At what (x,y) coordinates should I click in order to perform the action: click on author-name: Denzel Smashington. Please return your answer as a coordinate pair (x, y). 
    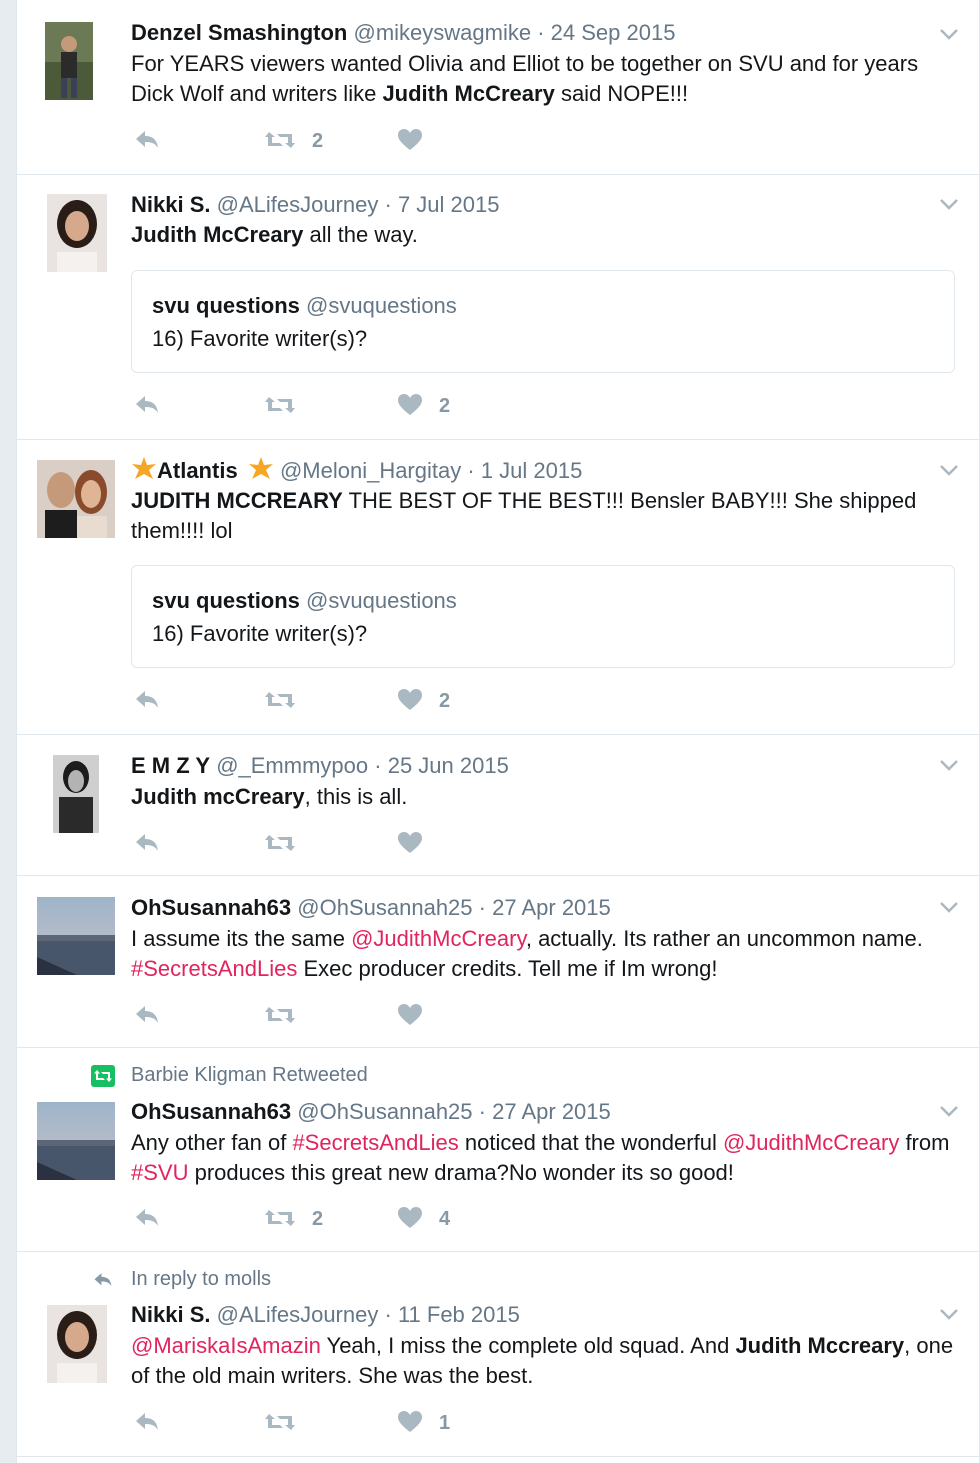
    Looking at the image, I should click on (239, 32).